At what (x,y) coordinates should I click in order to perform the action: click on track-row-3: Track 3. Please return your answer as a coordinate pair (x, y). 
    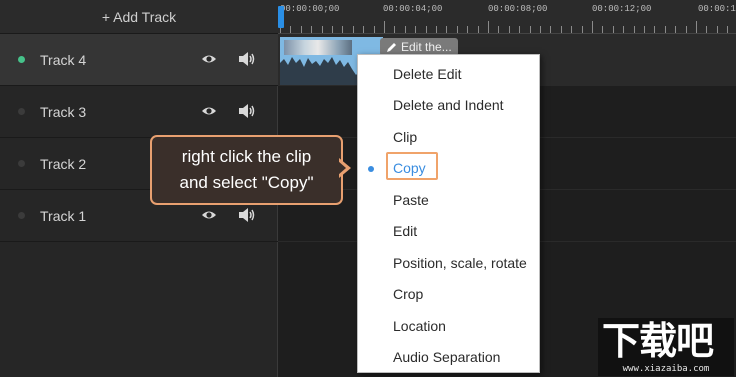
    Looking at the image, I should click on (139, 112).